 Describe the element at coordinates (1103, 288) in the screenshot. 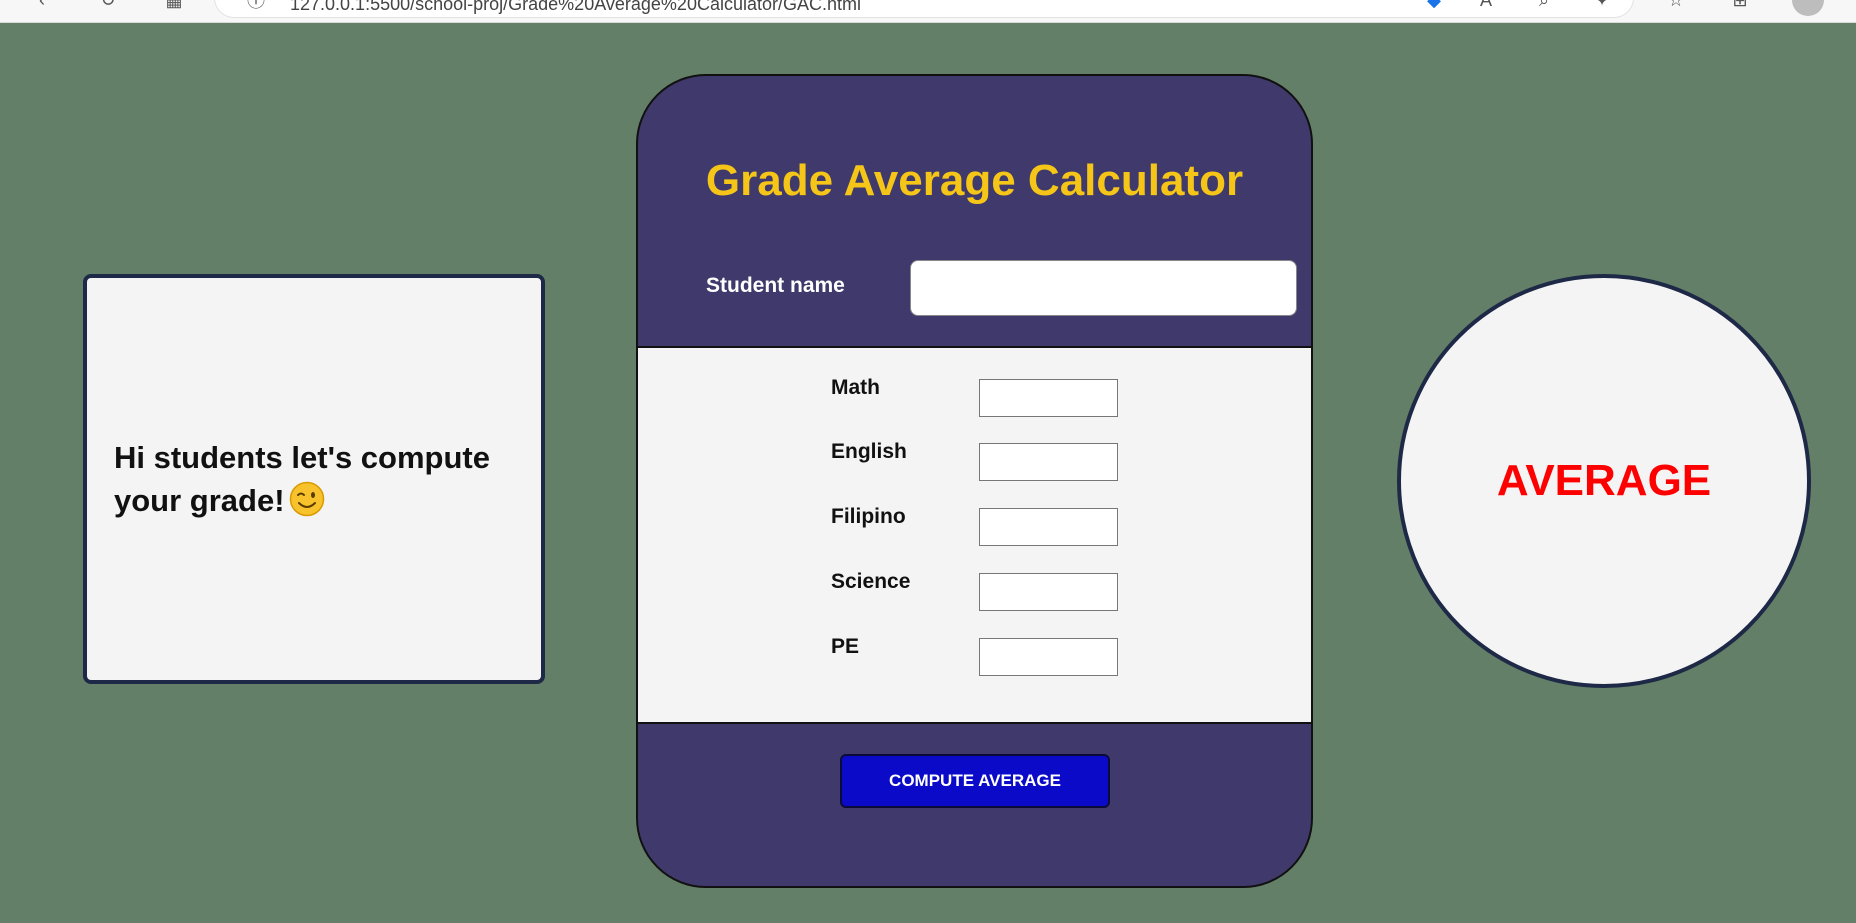

I see `student-name-input` at that location.